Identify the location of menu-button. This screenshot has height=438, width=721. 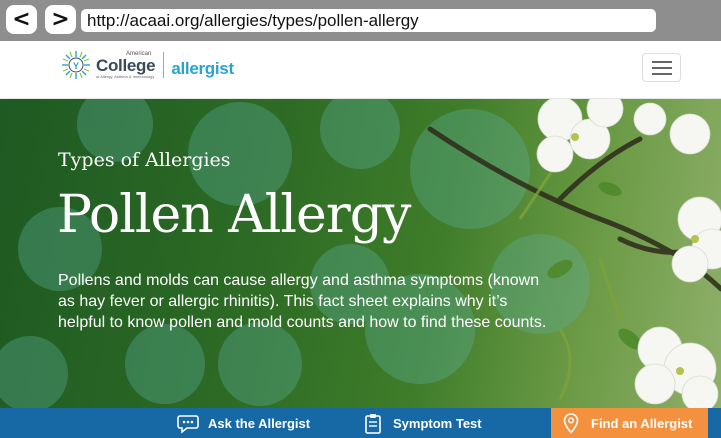
(661, 67).